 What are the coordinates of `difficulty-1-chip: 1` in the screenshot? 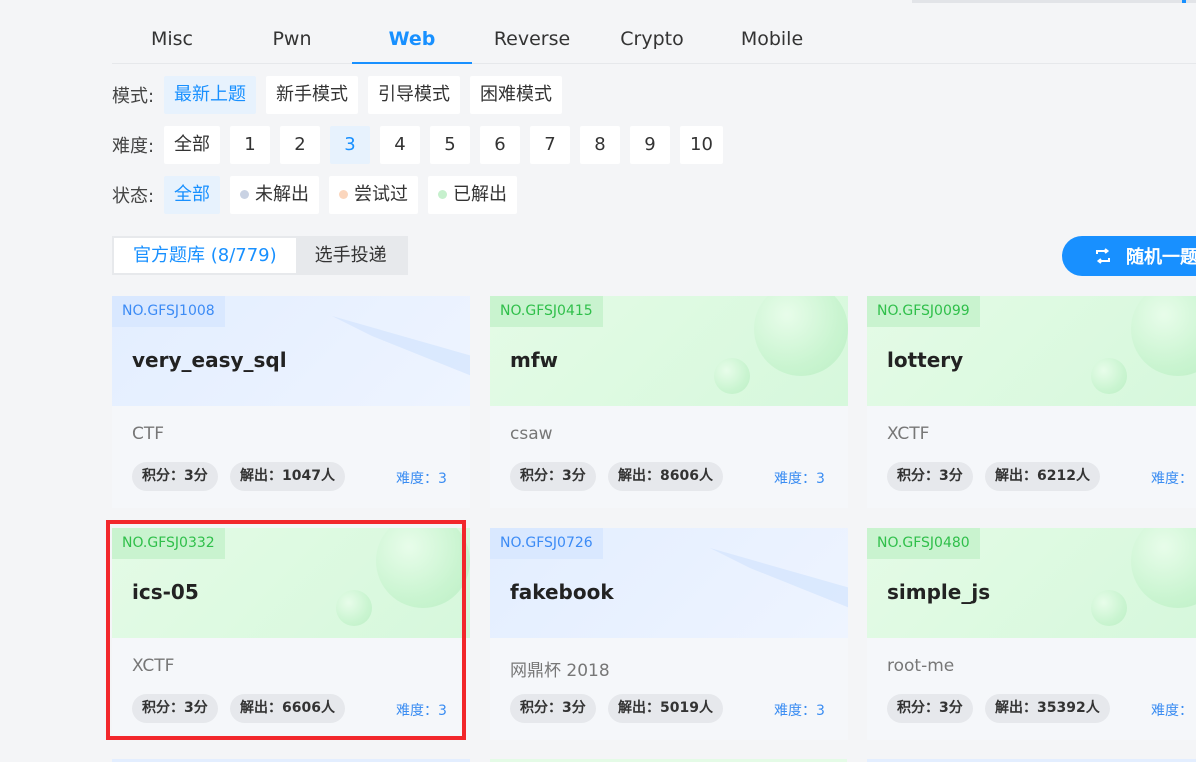 It's located at (250, 145).